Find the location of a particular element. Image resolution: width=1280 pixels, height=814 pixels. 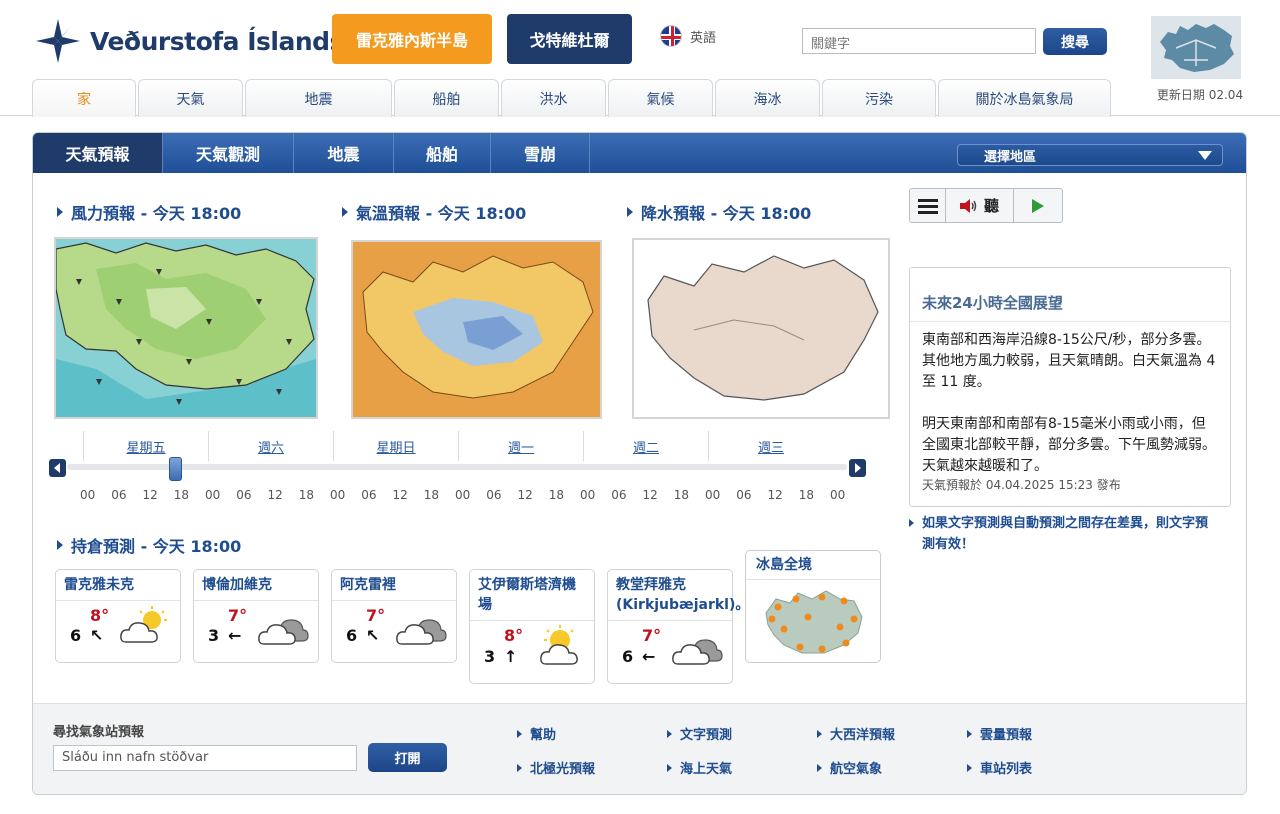

wind-forecast-title: 風力預報 - 今天 18:00 is located at coordinates (149, 212).